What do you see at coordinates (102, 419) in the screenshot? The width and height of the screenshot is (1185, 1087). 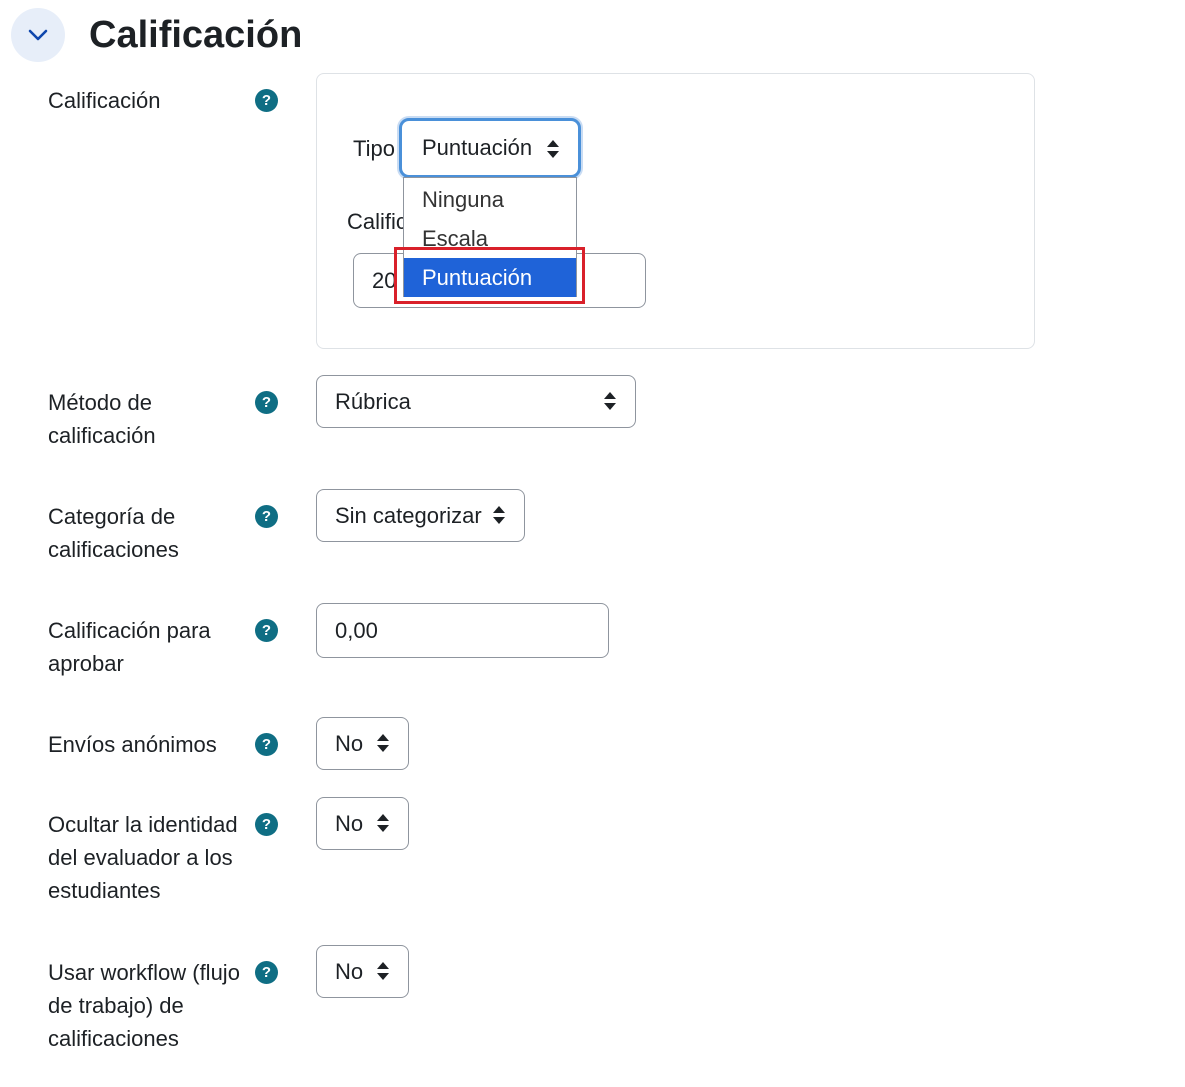 I see `grading-method-label: Método de calificación` at bounding box center [102, 419].